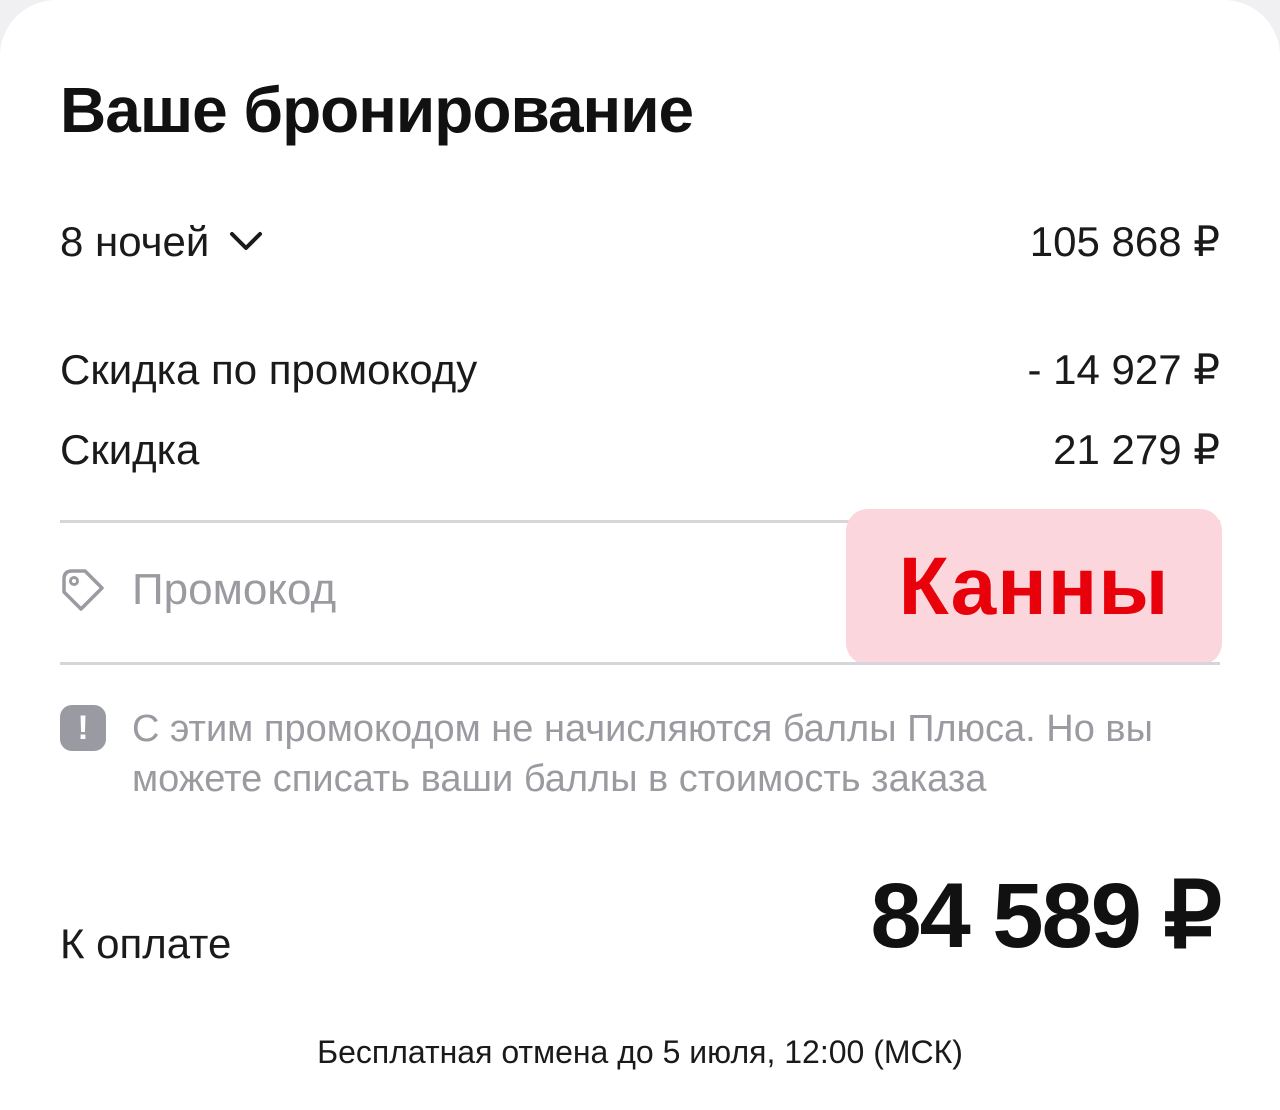 This screenshot has width=1280, height=1110. I want to click on nights-row: 8 ночей 105 868 ₽, so click(640, 242).